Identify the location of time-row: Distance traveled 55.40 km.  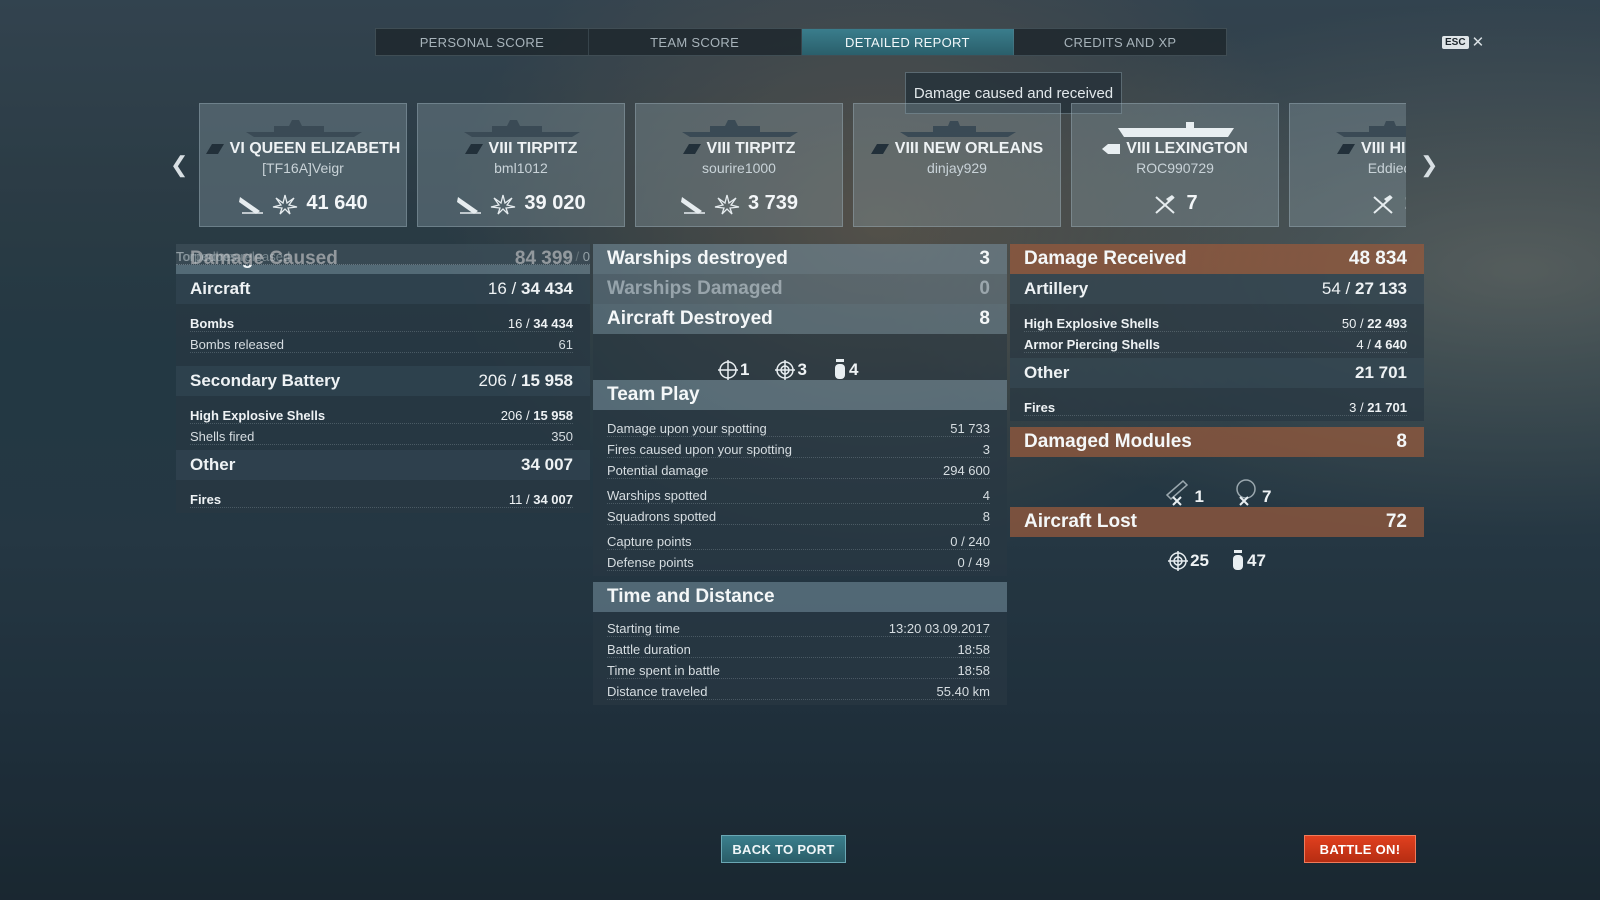
(798, 689).